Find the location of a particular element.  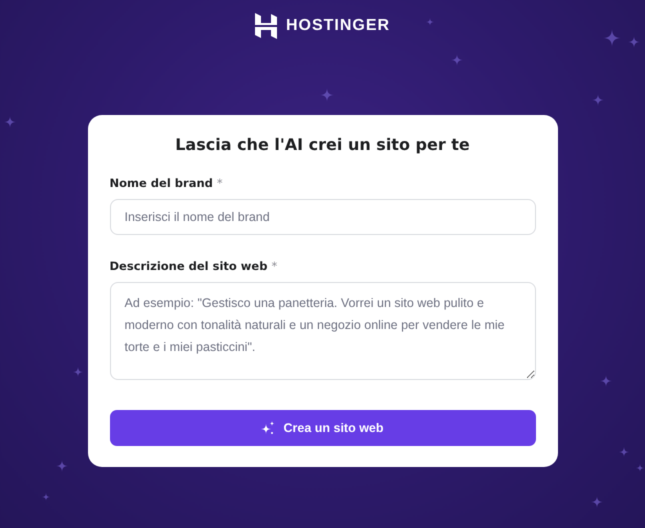

card-title: Lascia che l'AI crei un sito per te is located at coordinates (322, 144).